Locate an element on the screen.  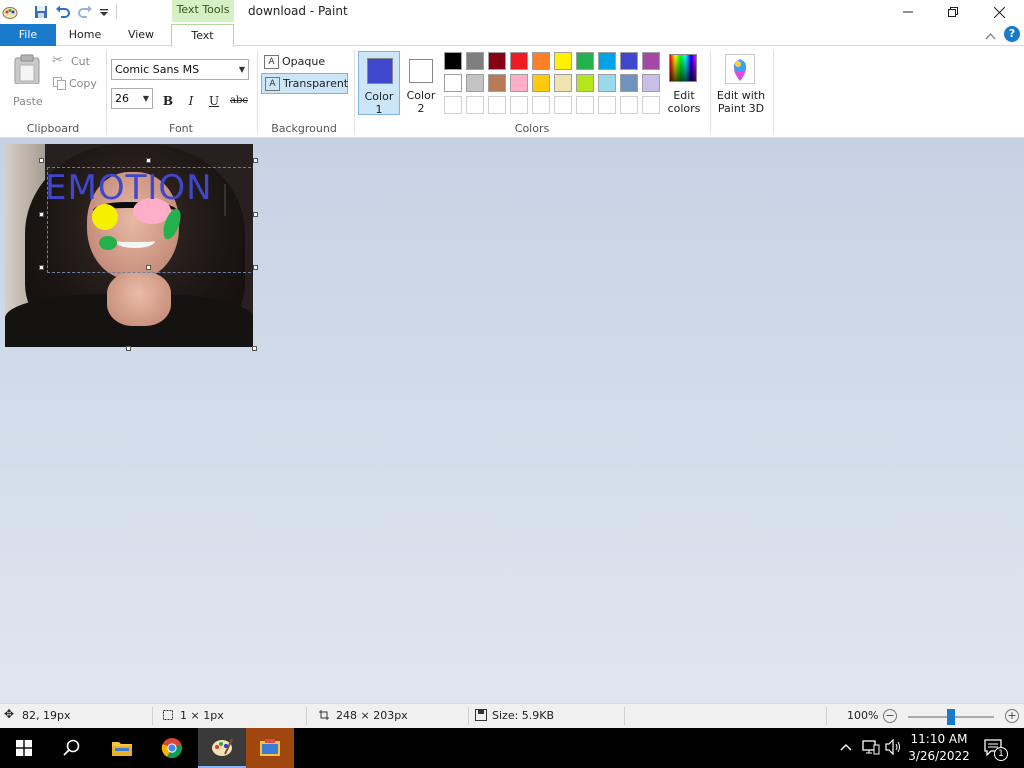
text-box-selection is located at coordinates (150, 220).